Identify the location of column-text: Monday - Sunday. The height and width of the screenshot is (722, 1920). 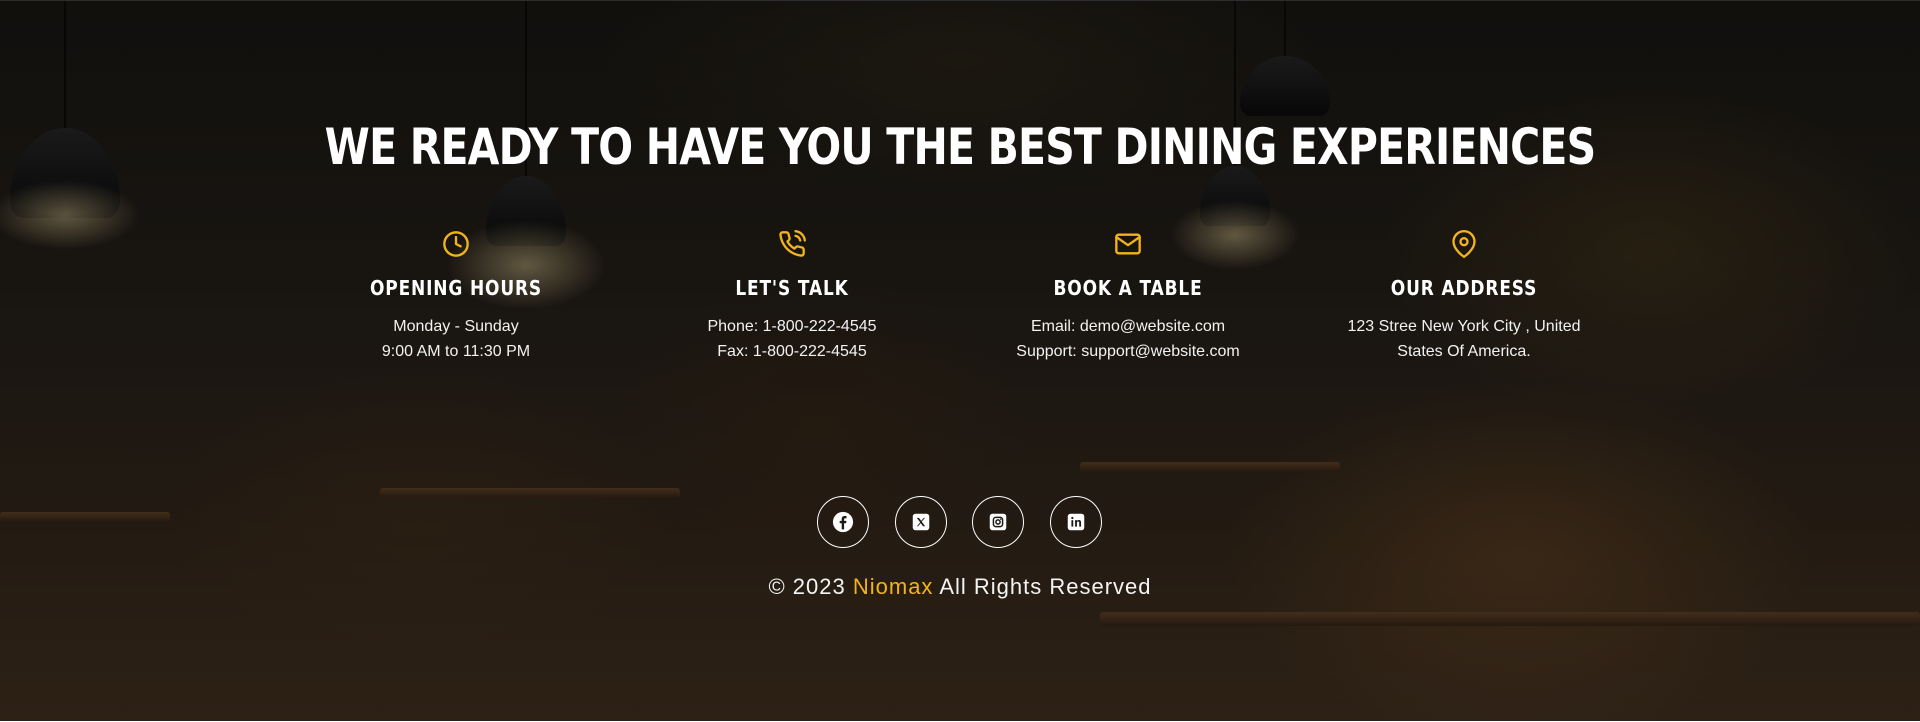
(456, 326).